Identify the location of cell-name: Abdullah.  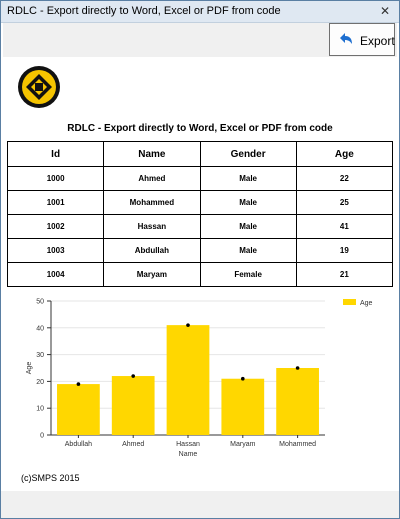
(152, 250).